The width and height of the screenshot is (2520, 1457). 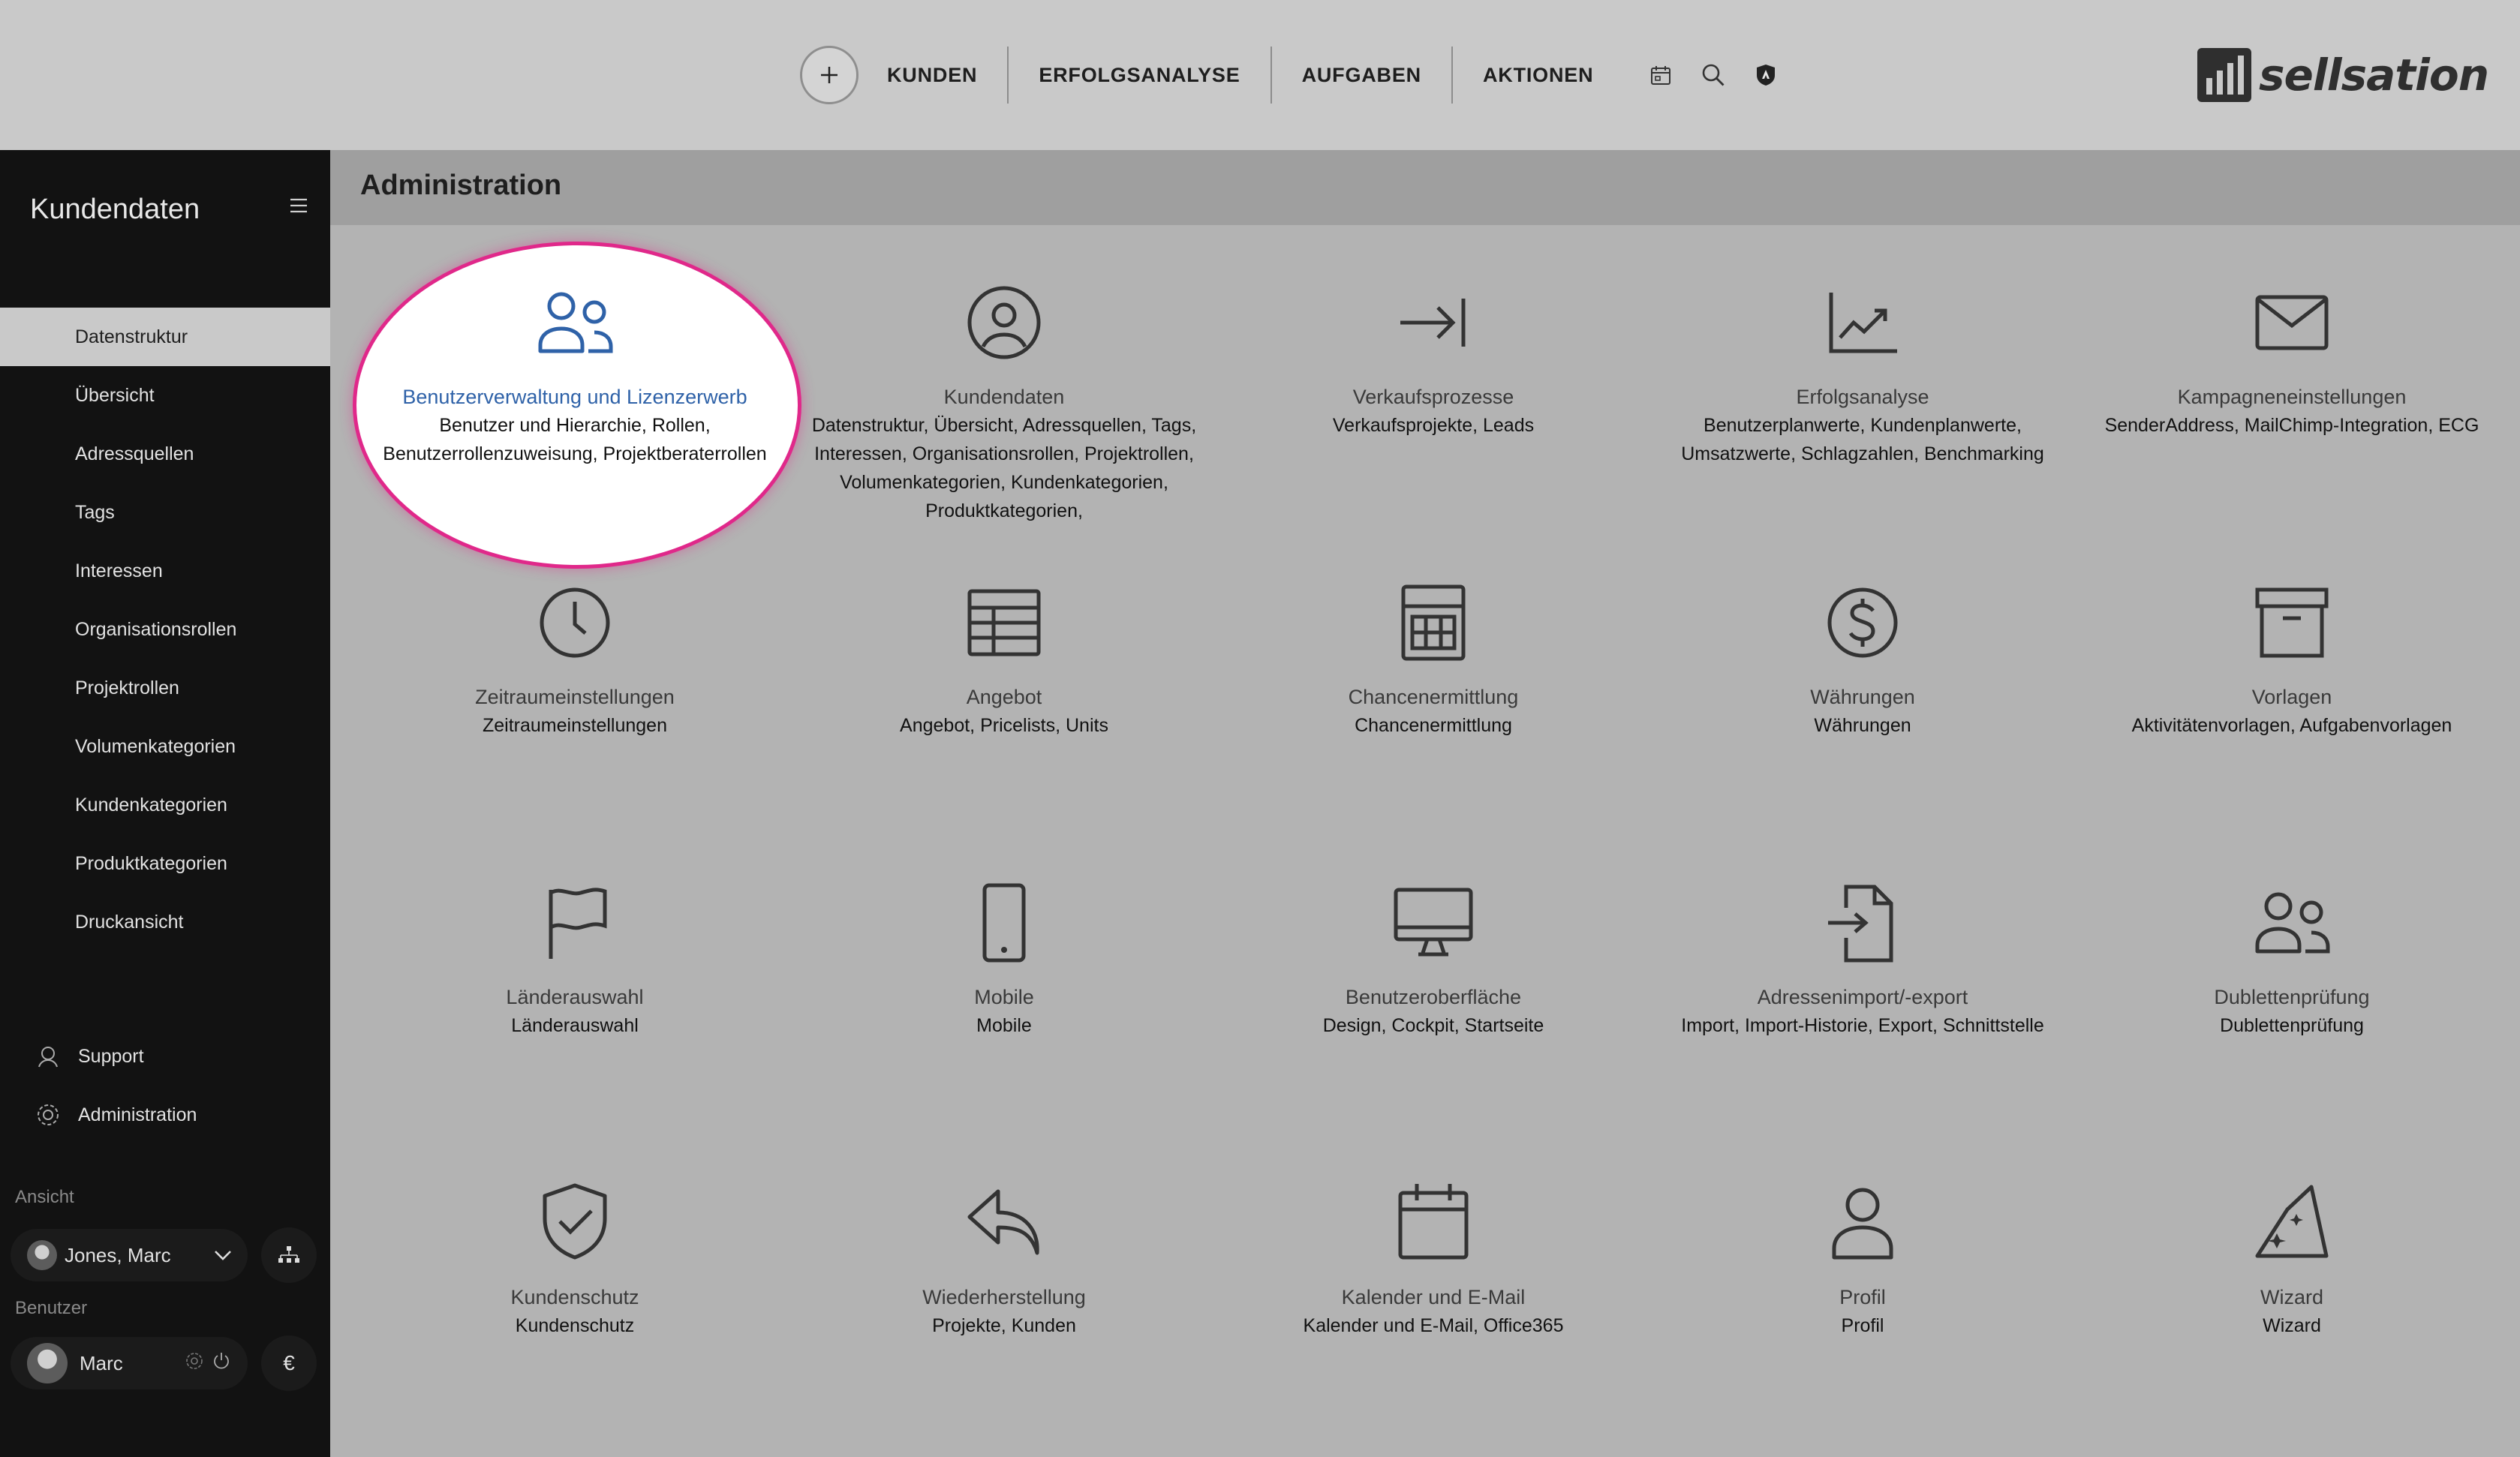 I want to click on sidebar-title: Kundendaten, so click(x=115, y=209).